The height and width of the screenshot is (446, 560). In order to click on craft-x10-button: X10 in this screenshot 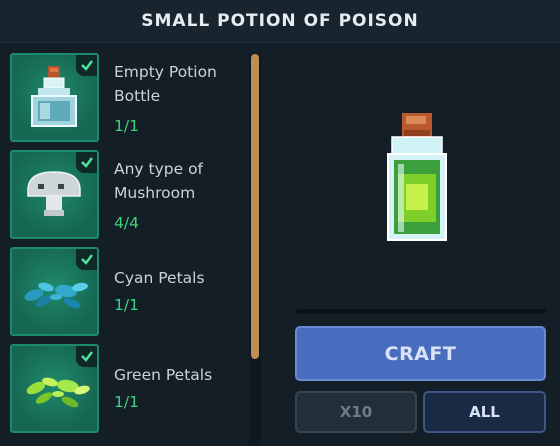, I will do `click(356, 412)`.